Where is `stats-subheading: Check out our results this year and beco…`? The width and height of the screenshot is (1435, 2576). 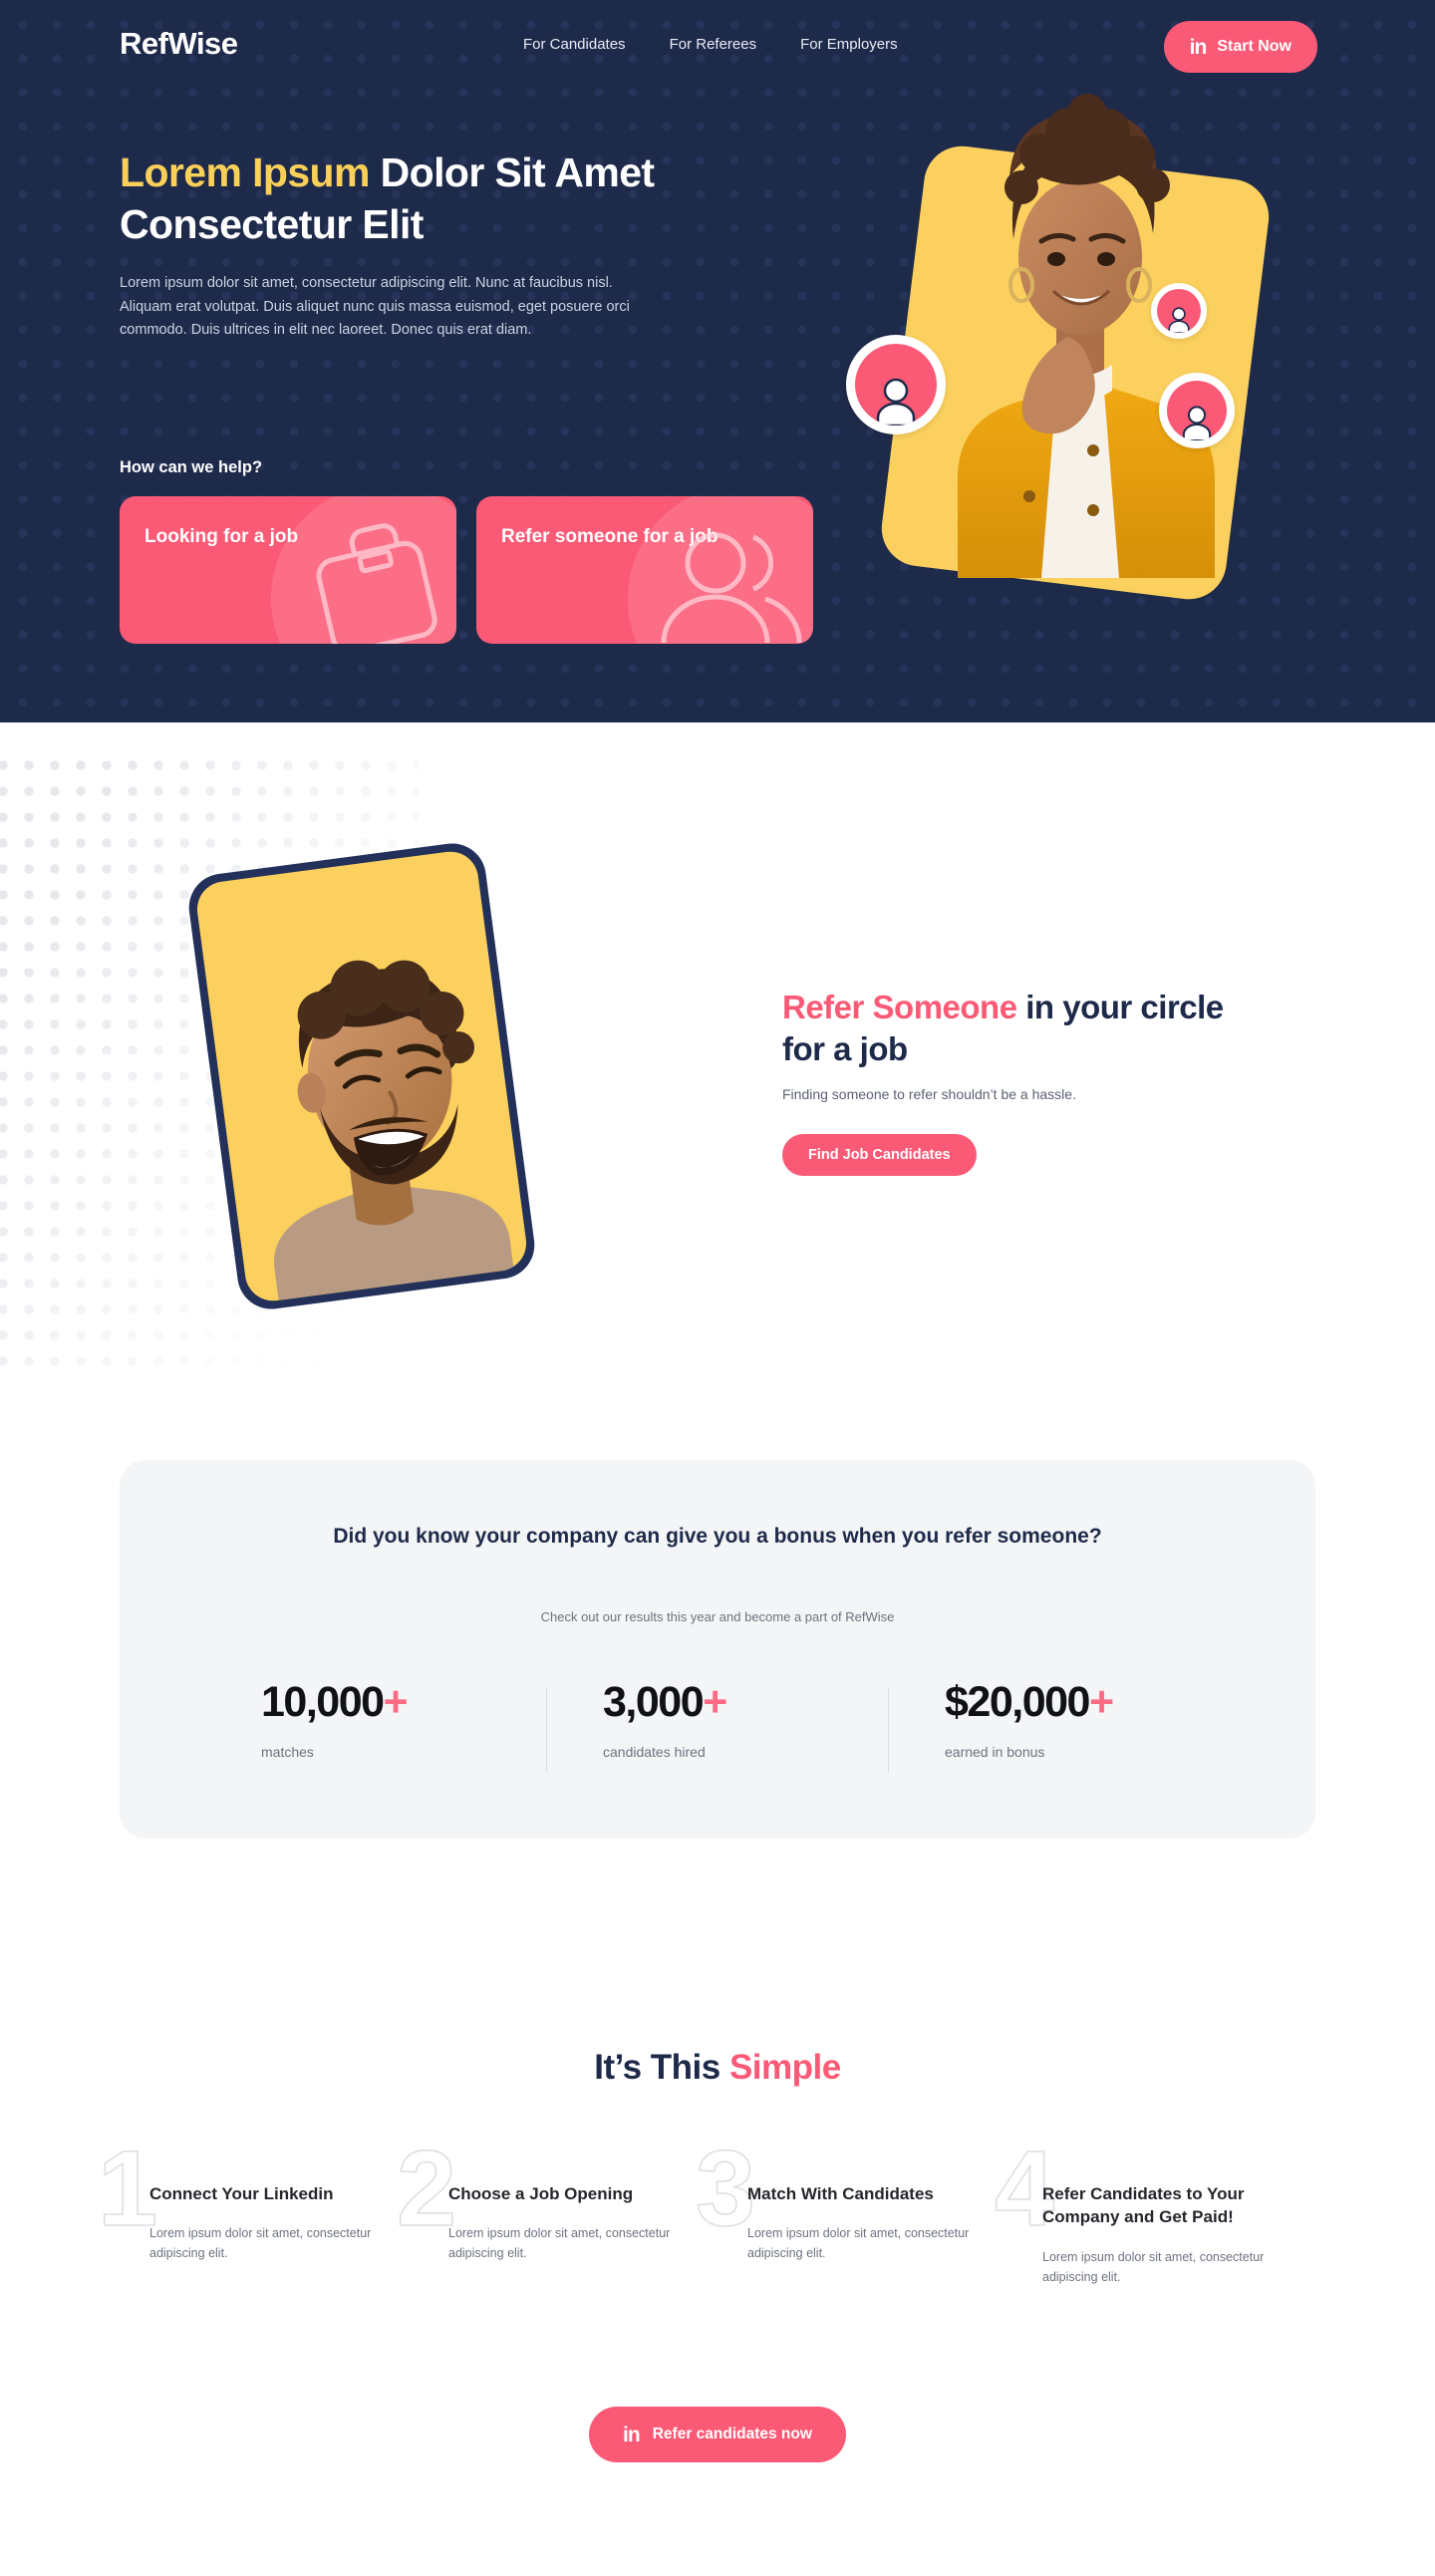 stats-subheading: Check out our results this year and beco… is located at coordinates (717, 1616).